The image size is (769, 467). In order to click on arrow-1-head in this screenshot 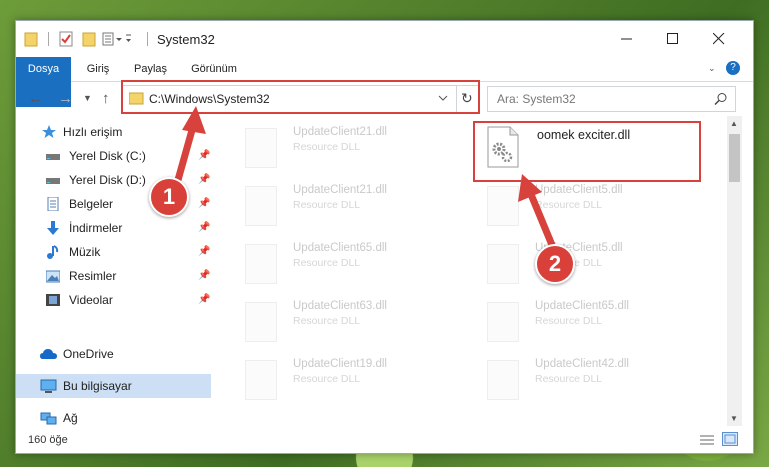, I will do `click(194, 120)`.